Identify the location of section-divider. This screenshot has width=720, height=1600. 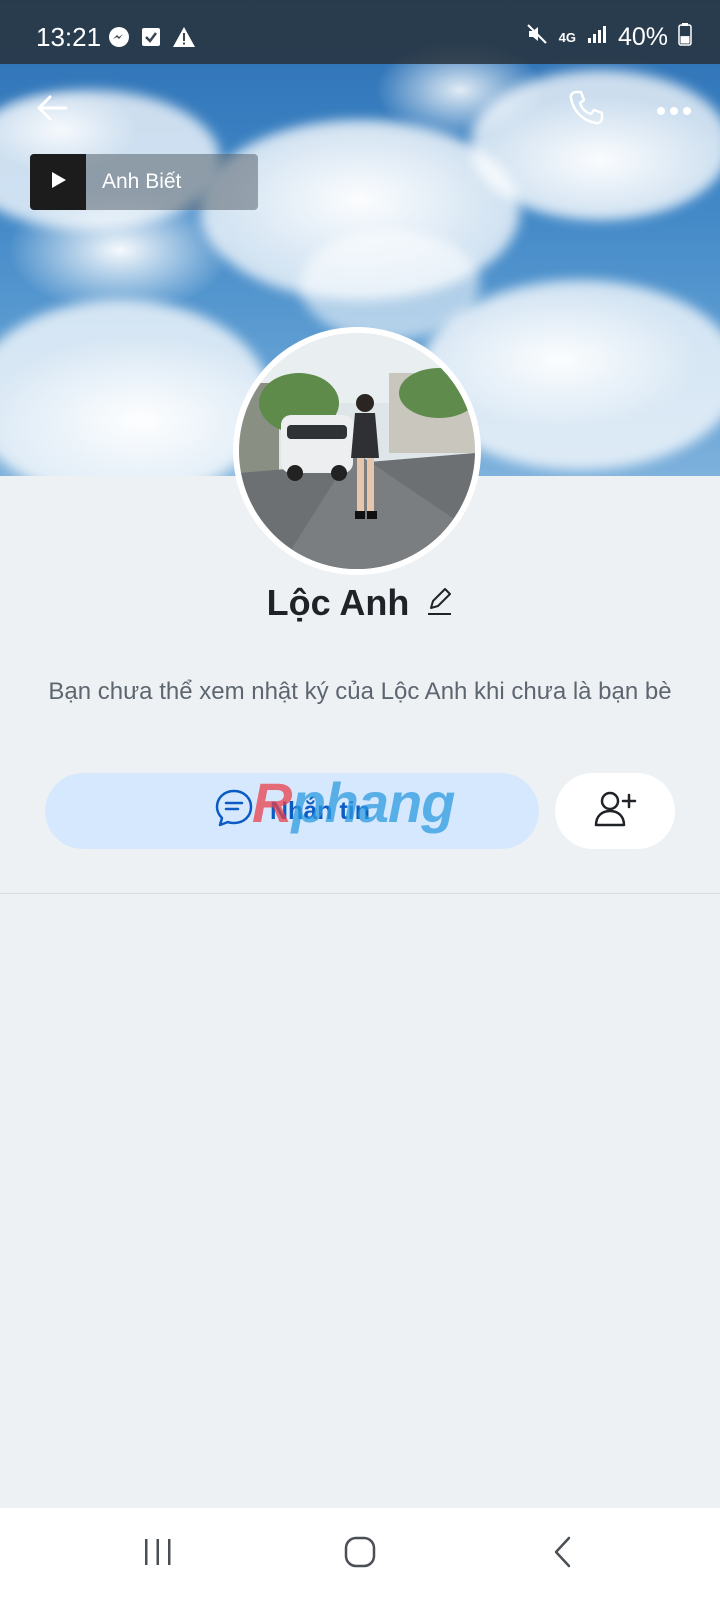
(360, 893).